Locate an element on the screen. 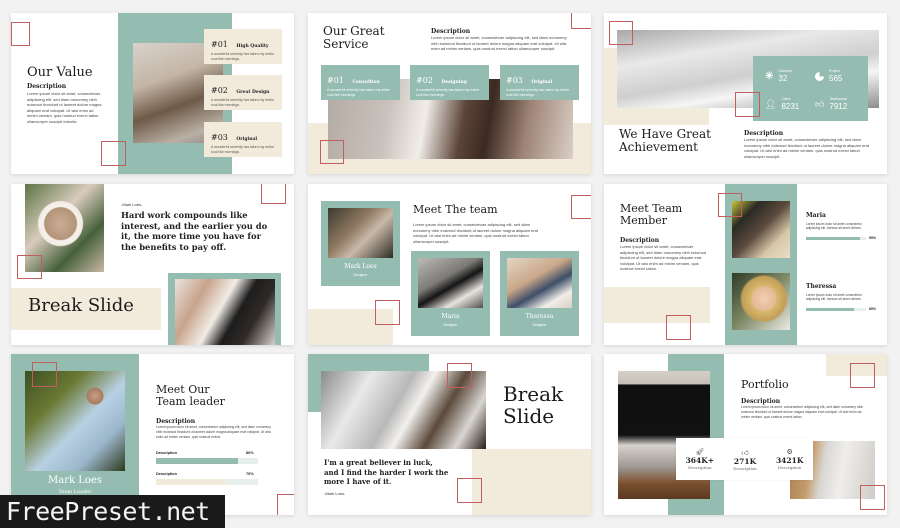 Image resolution: width=900 pixels, height=528 pixels. stat-item: 👍︎ Testimonial 7912 is located at coordinates (840, 104).